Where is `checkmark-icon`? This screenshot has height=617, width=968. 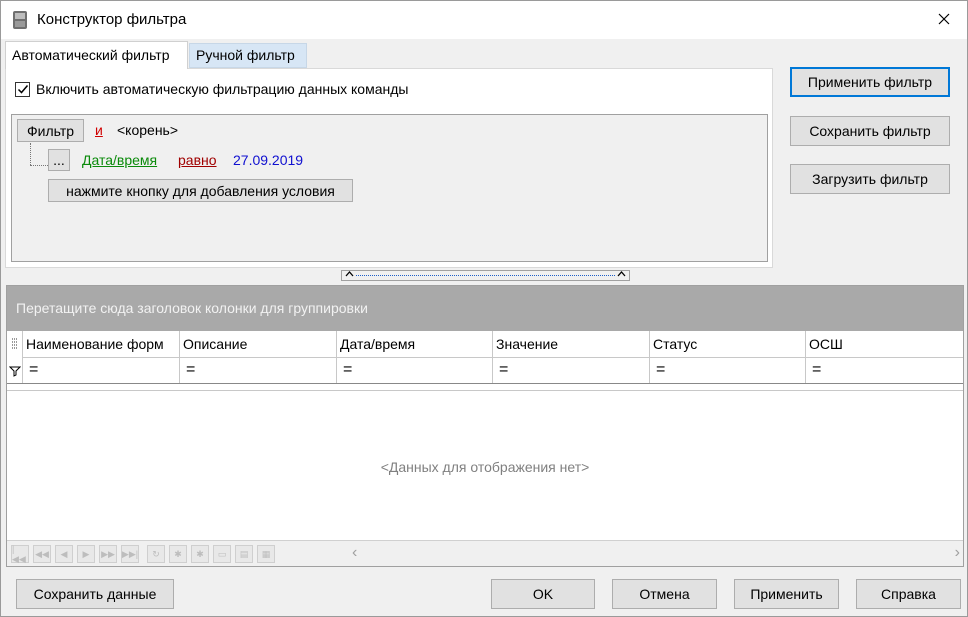
checkmark-icon is located at coordinates (22, 89).